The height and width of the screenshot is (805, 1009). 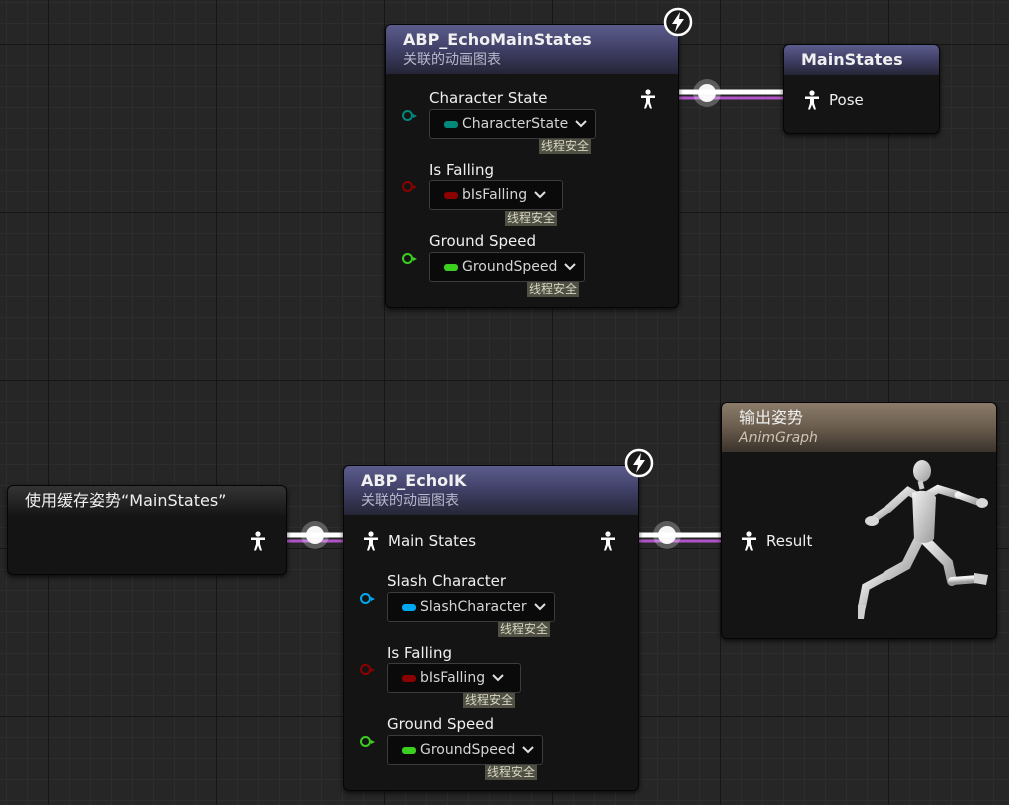 What do you see at coordinates (491, 490) in the screenshot?
I see `node-header: ABP_EchoIK 关联的动画图表` at bounding box center [491, 490].